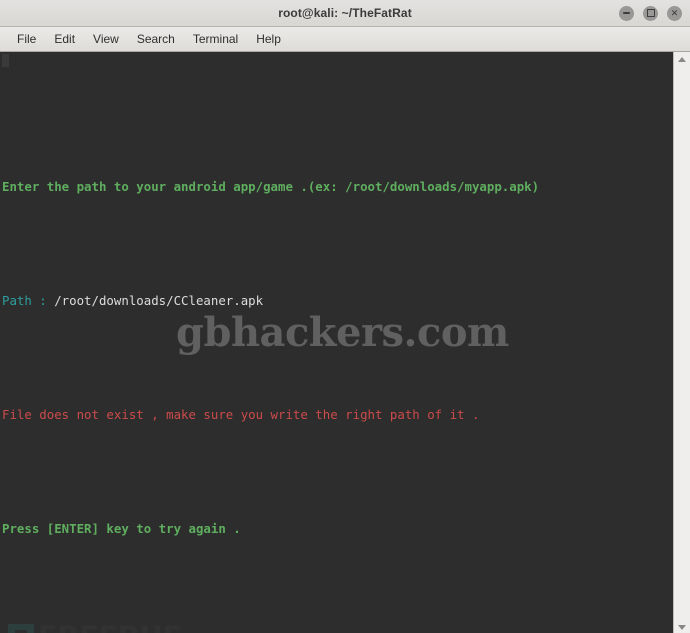 This screenshot has height=633, width=690. Describe the element at coordinates (336, 528) in the screenshot. I see `retry-line: Press [ENTER] key to try again .` at that location.